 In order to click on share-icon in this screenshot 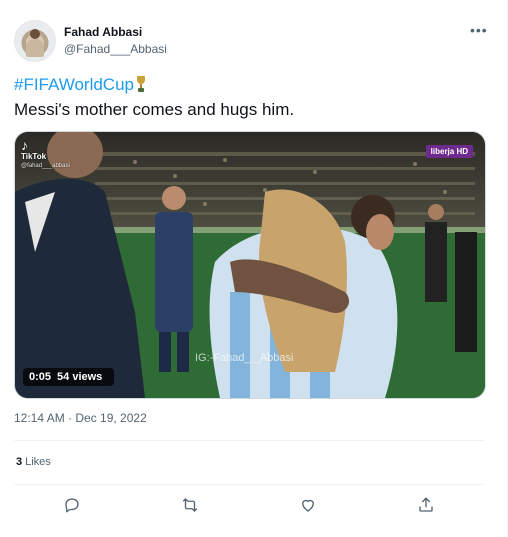, I will do `click(426, 504)`.